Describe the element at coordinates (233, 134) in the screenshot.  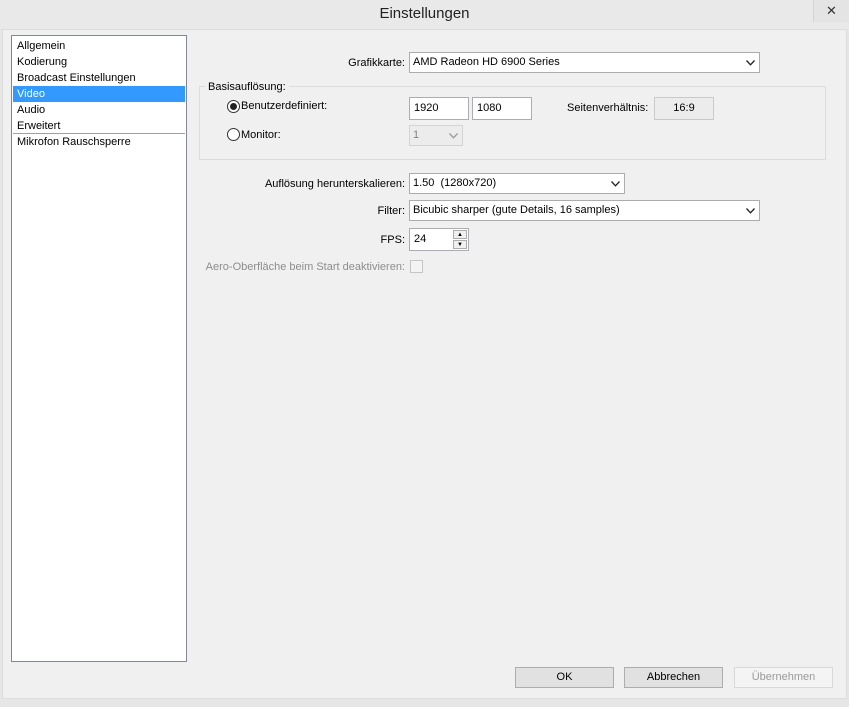
I see `monitor-resolution-radio` at that location.